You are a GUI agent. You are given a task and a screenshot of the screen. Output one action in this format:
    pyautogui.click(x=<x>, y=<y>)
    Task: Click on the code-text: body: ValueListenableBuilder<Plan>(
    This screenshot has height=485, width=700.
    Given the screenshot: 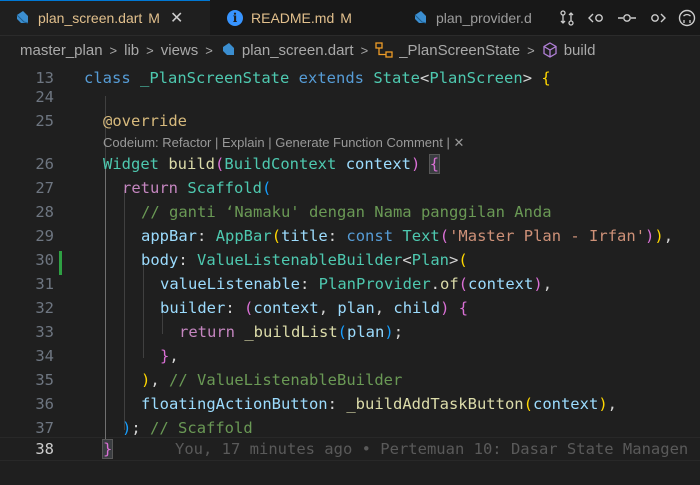 What is the action you would take?
    pyautogui.click(x=304, y=260)
    